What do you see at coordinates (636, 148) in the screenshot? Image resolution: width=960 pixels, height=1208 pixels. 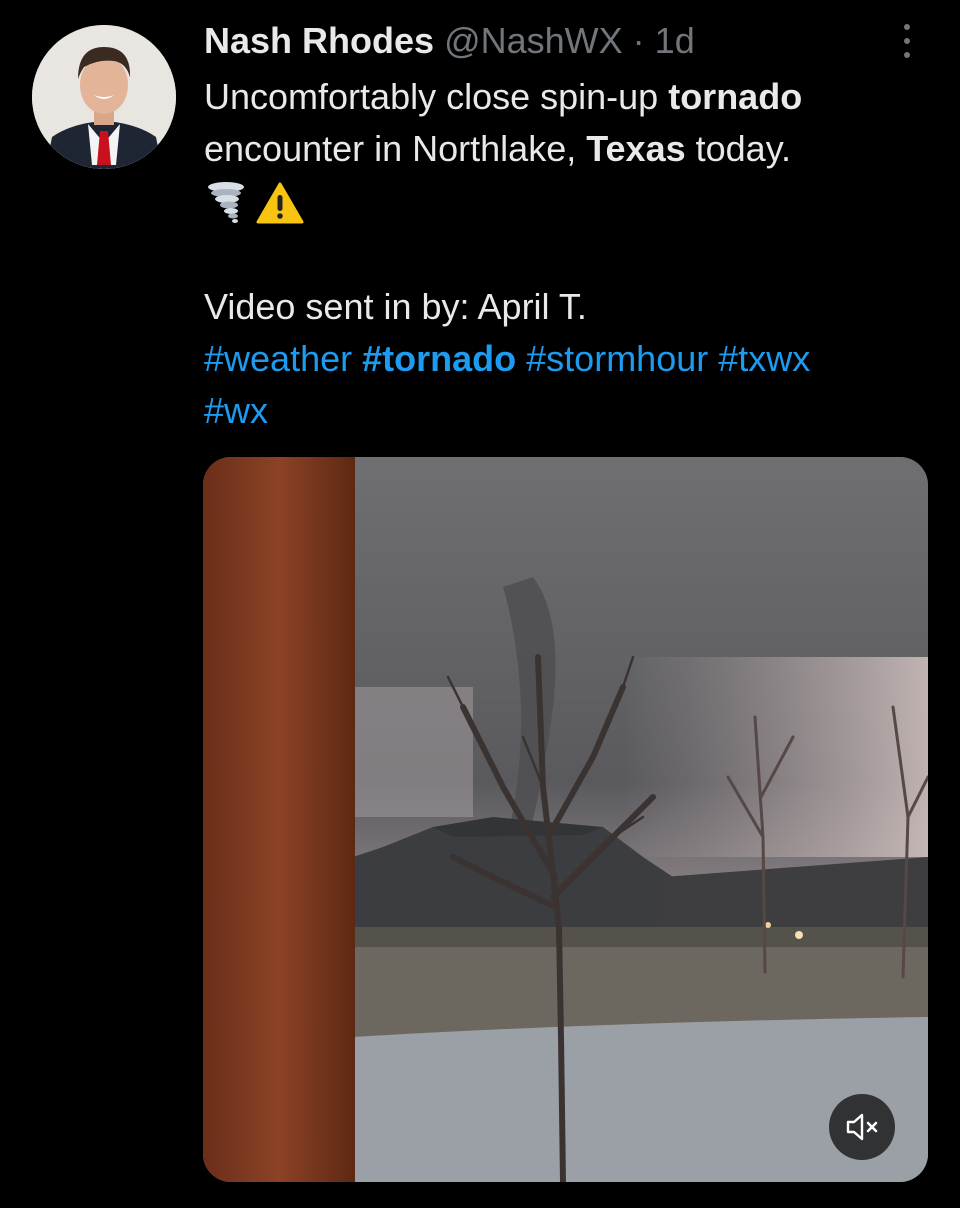 I see `text-bold-texas: Texas` at bounding box center [636, 148].